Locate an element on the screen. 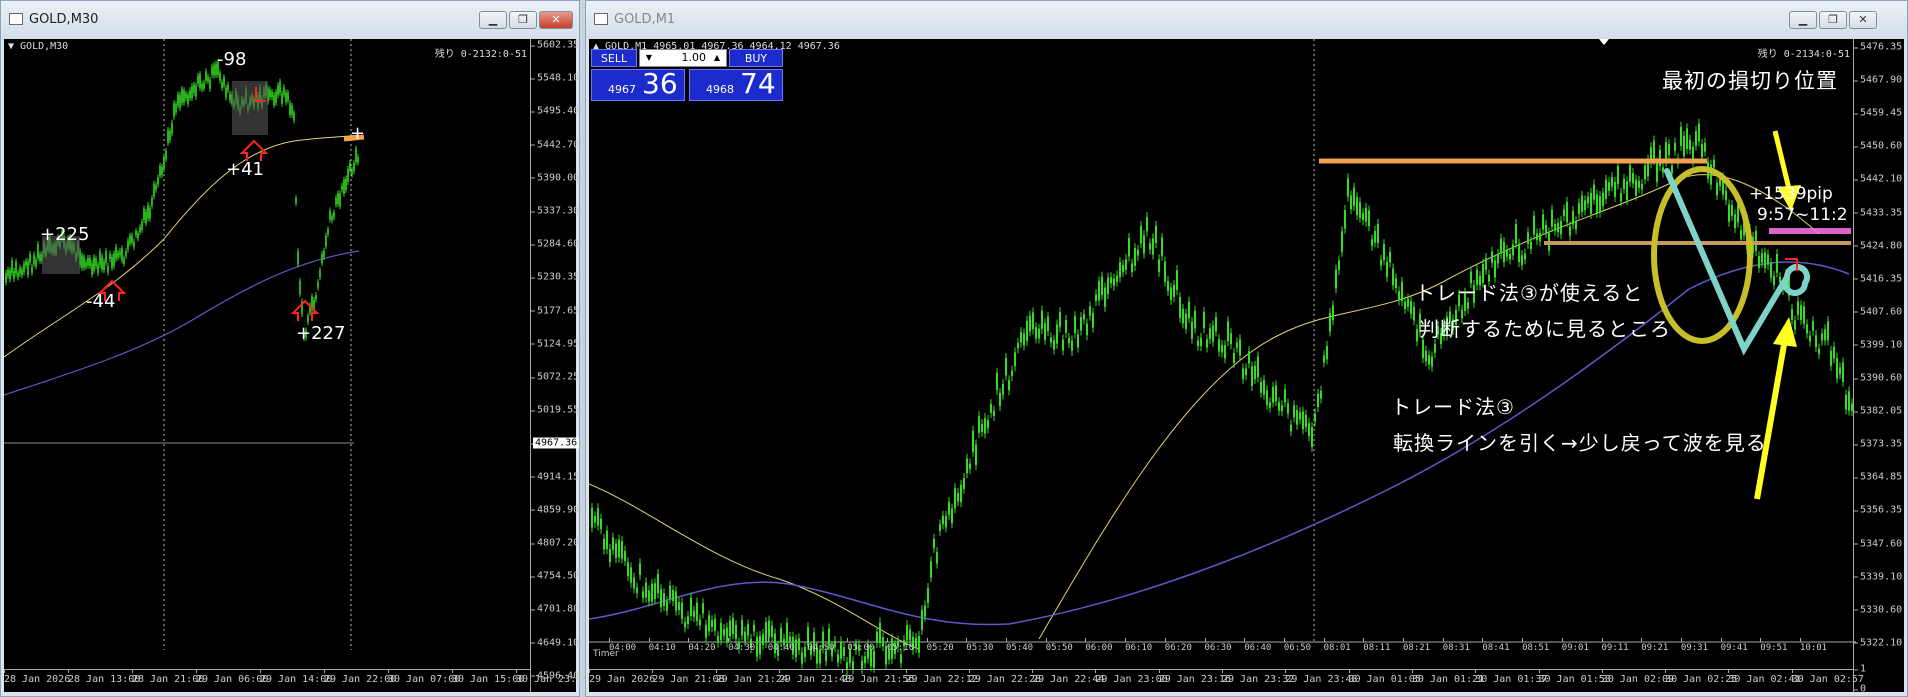 The image size is (1908, 697). price-tick-label: 5347.60 is located at coordinates (1878, 543).